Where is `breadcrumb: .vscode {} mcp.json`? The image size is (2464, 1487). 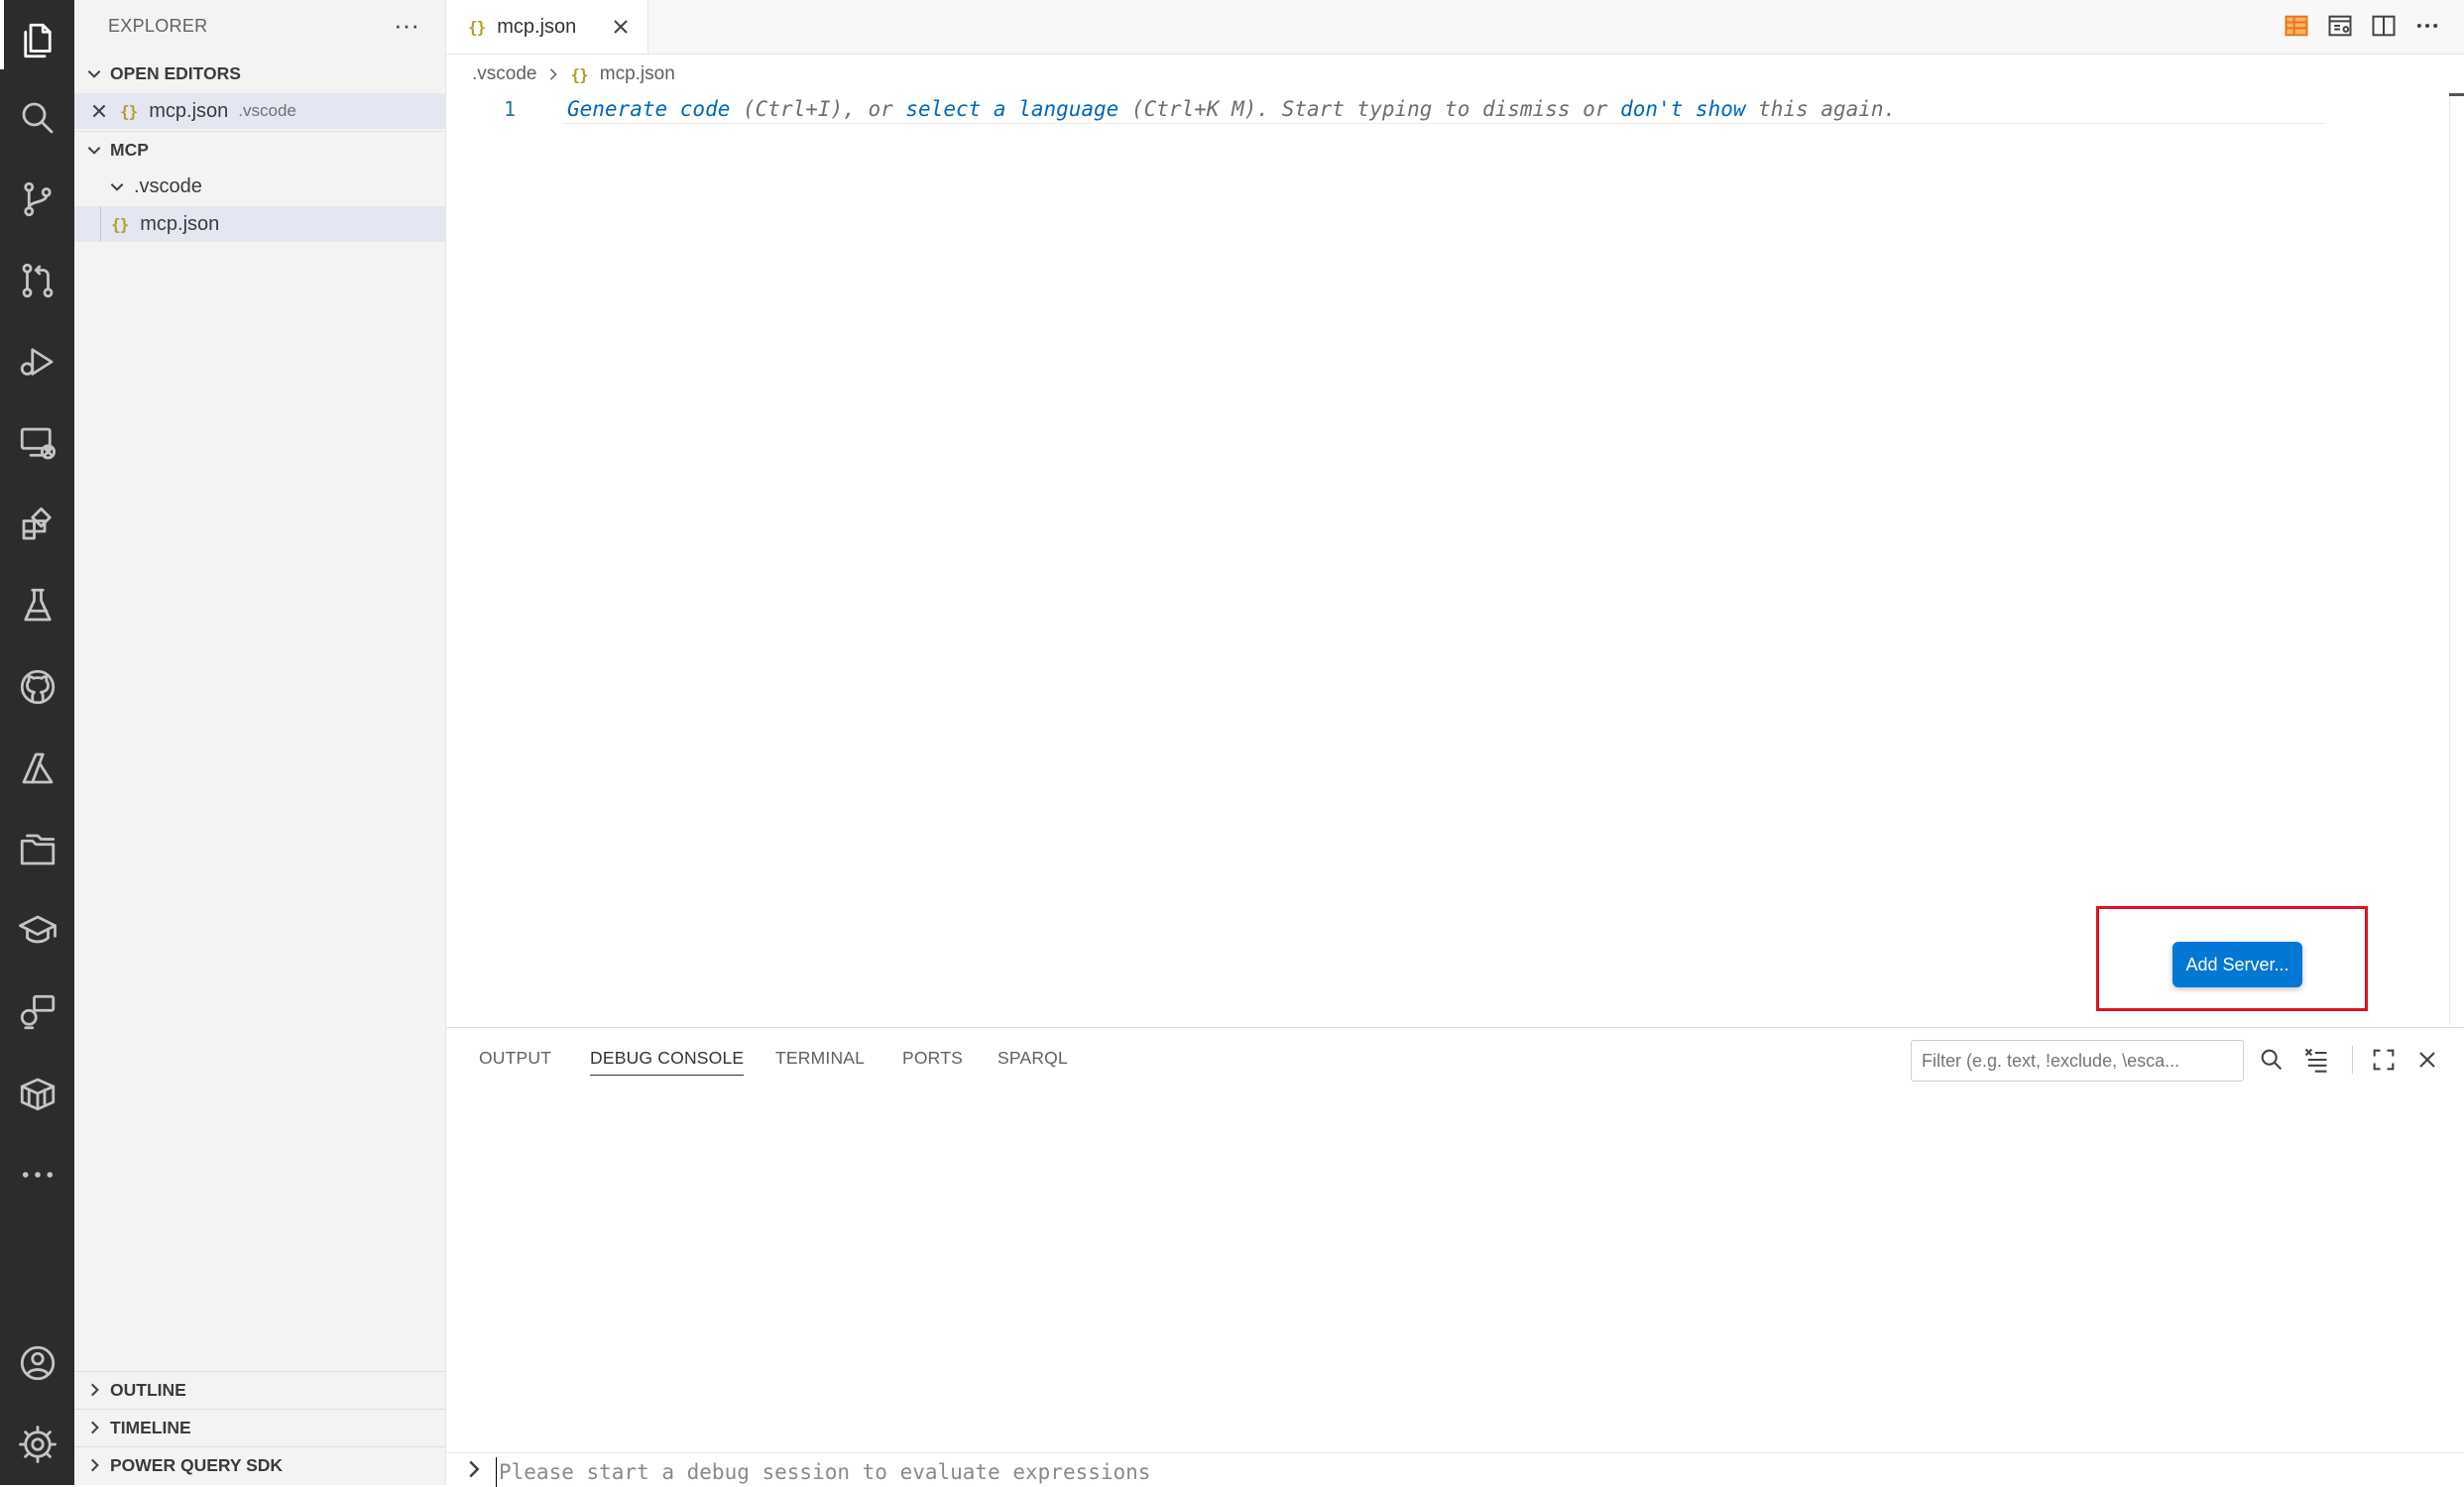 breadcrumb: .vscode {} mcp.json is located at coordinates (573, 74).